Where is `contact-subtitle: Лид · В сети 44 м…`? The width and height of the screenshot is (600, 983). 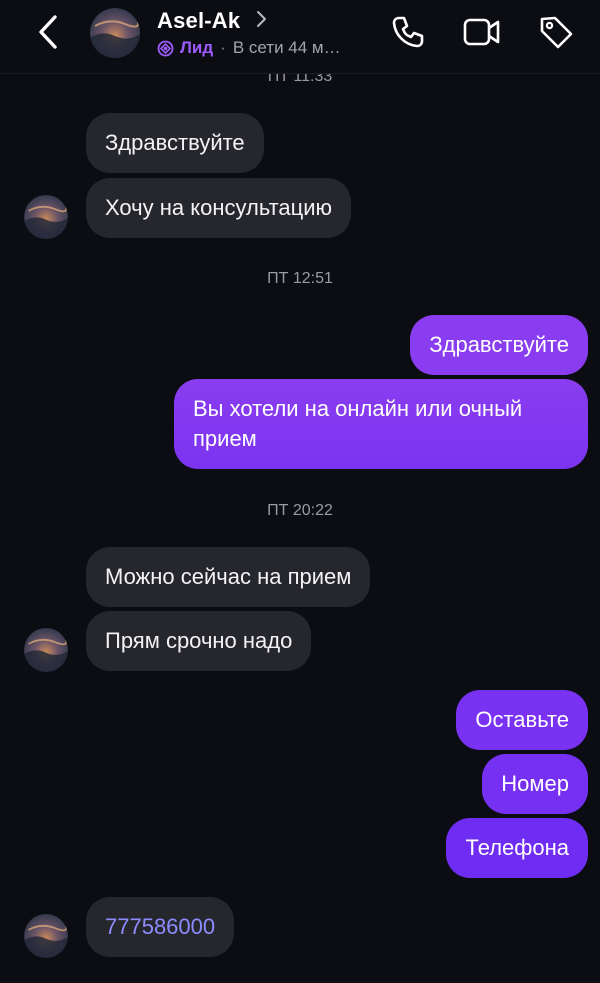 contact-subtitle: Лид · В сети 44 м… is located at coordinates (249, 48).